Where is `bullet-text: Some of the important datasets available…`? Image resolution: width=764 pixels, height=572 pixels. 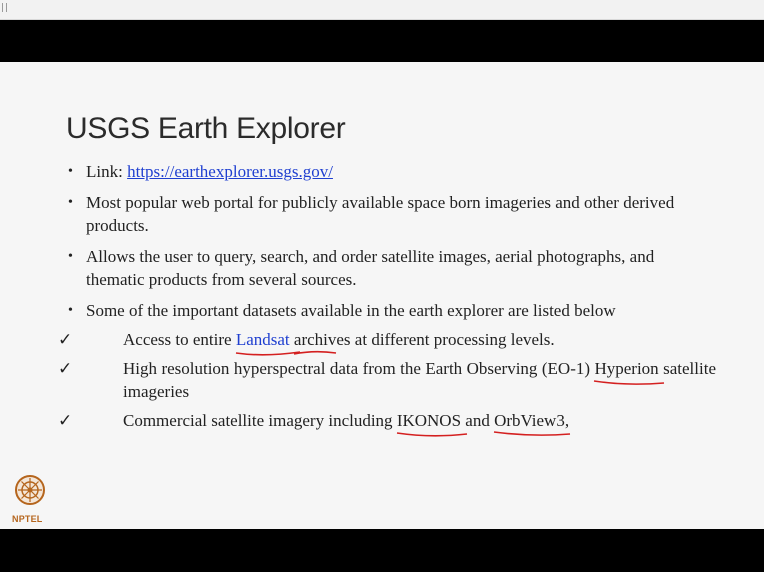
bullet-text: Some of the important datasets available… is located at coordinates (351, 310).